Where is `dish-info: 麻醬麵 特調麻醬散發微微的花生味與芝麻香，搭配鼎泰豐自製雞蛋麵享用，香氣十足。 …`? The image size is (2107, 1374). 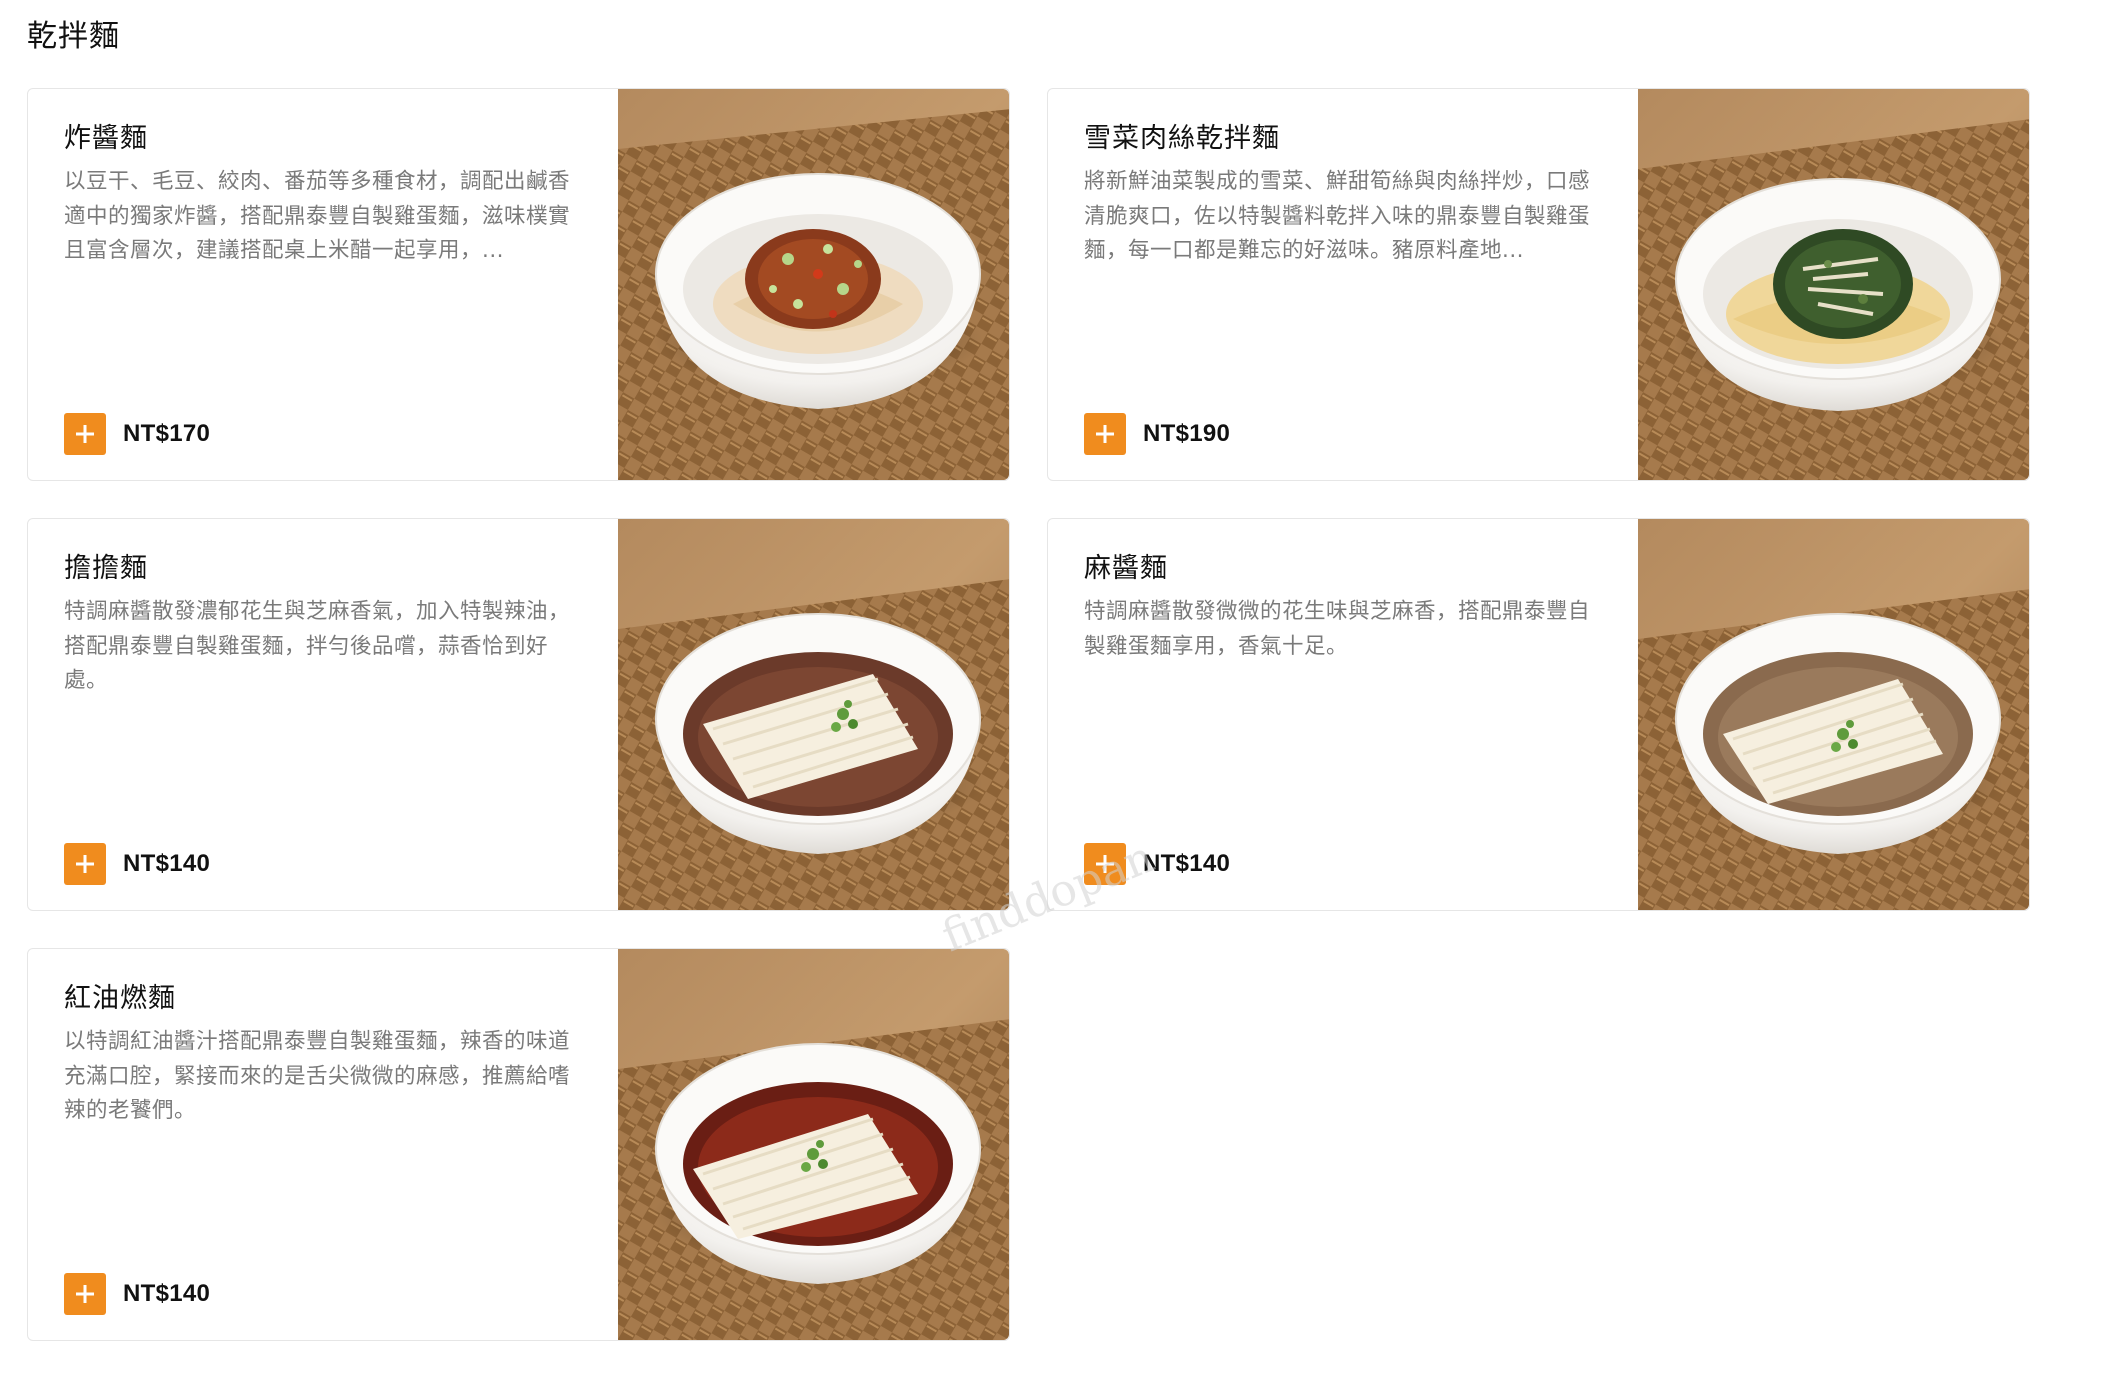
dish-info: 麻醬麵 特調麻醬散發微微的花生味與芝麻香，搭配鼎泰豐自製雞蛋麵享用，香氣十足。 … is located at coordinates (1343, 714).